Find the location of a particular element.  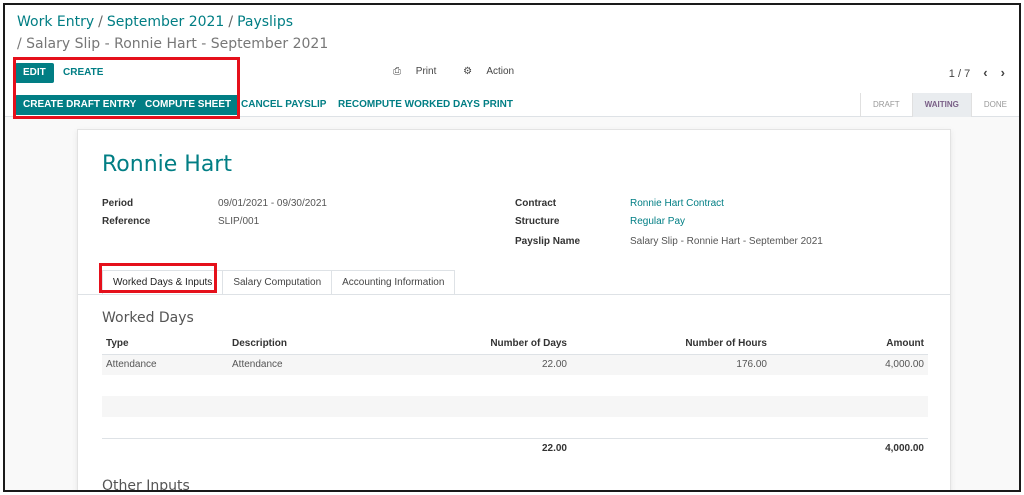

cancel-payslip-button: CANCEL PAYSLIP is located at coordinates (283, 105).